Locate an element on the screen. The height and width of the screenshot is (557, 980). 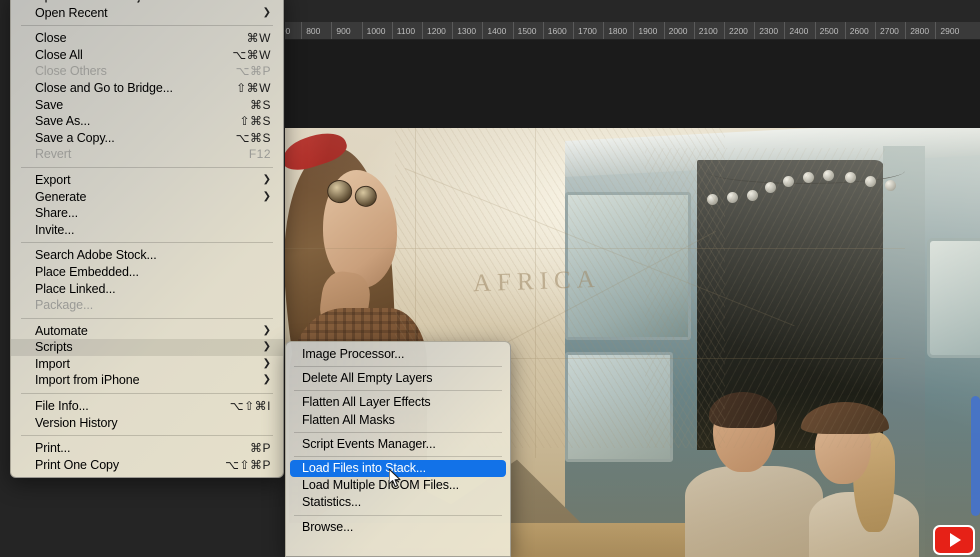
menu-item-print: Print... ⌘P is located at coordinates (147, 448).